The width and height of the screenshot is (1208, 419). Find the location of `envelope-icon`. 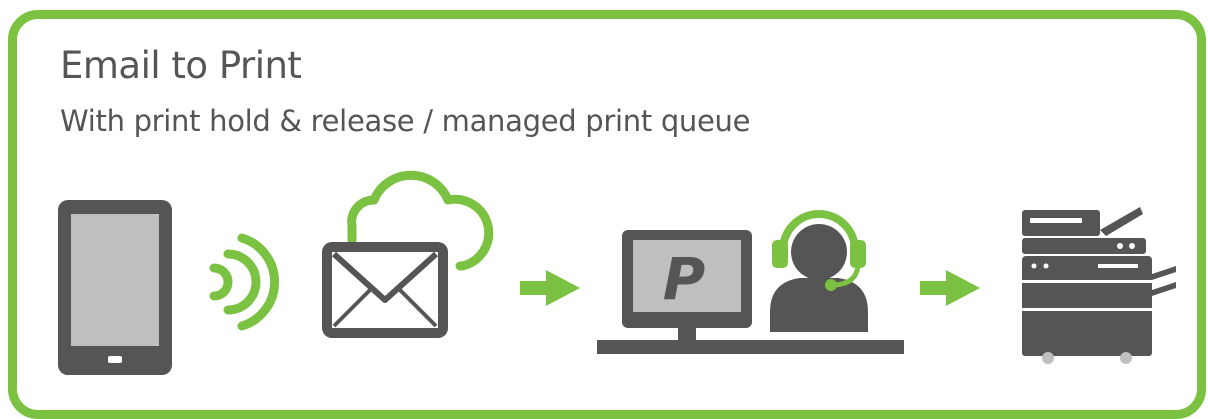

envelope-icon is located at coordinates (385, 290).